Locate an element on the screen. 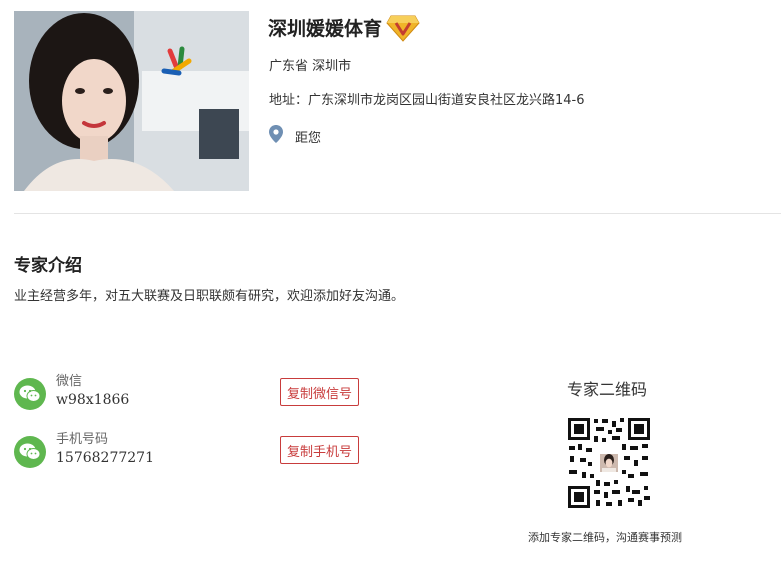 Image resolution: width=781 pixels, height=562 pixels. name-row: 深圳媛媛体育 is located at coordinates (344, 27).